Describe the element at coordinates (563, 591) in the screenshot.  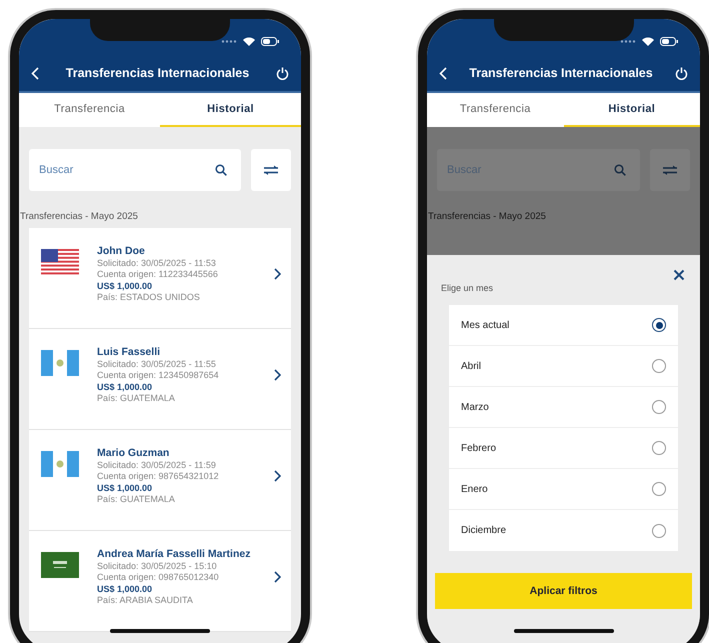
I see `apply-filters-button: Aplicar filtros` at that location.